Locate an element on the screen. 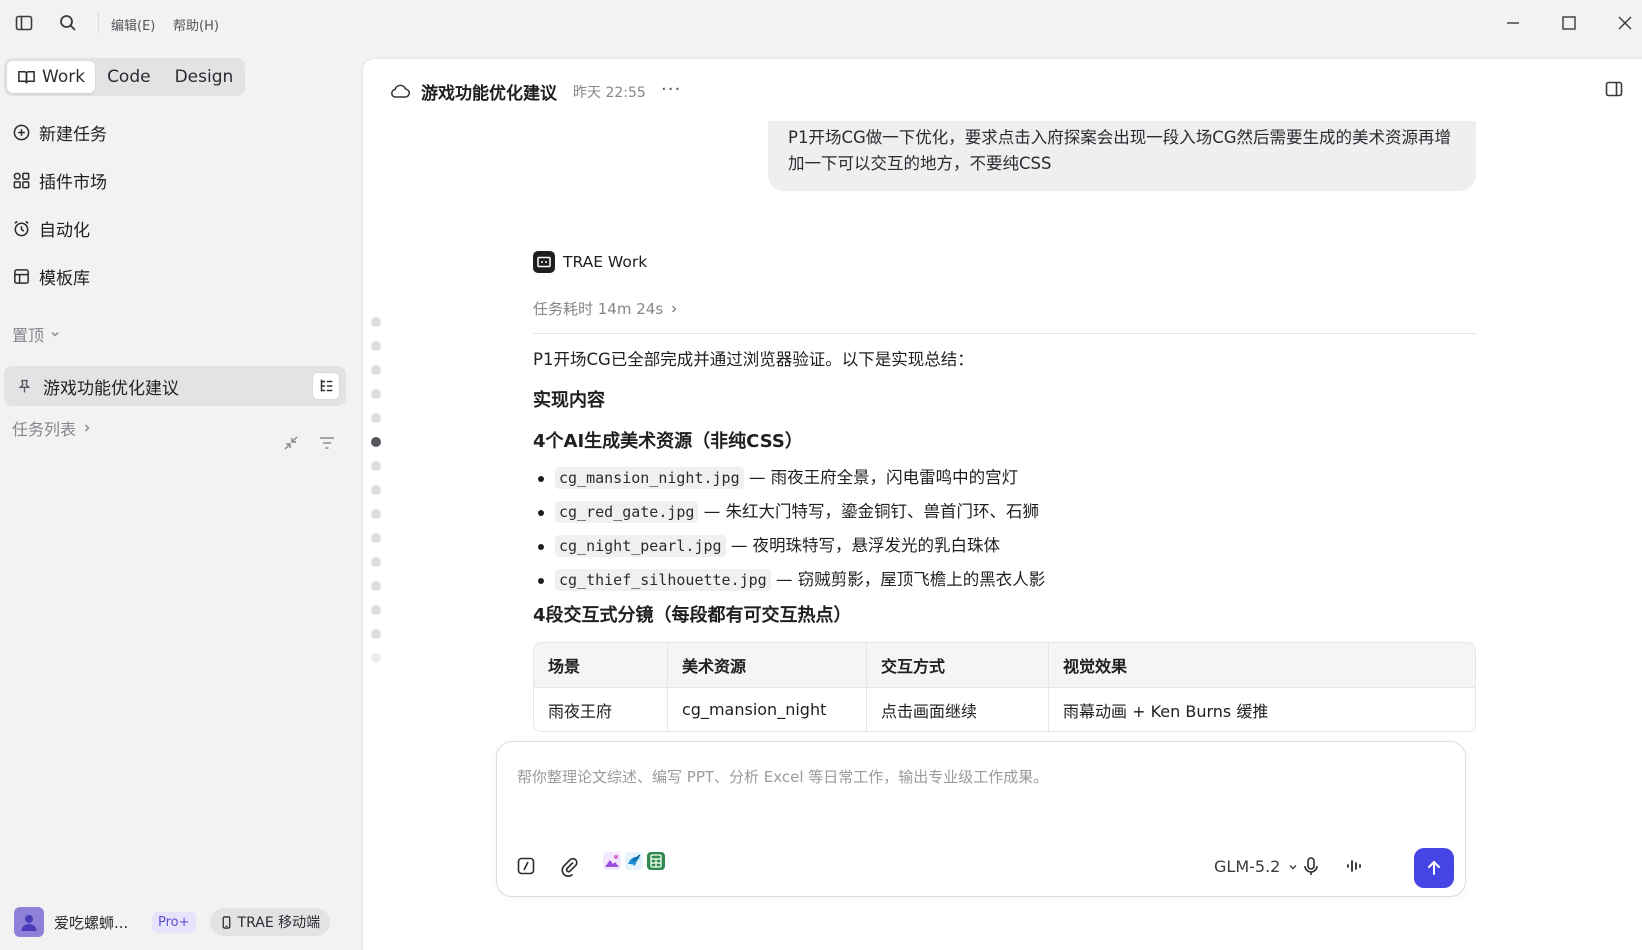 The width and height of the screenshot is (1642, 950). plugin-grid-icon is located at coordinates (21, 180).